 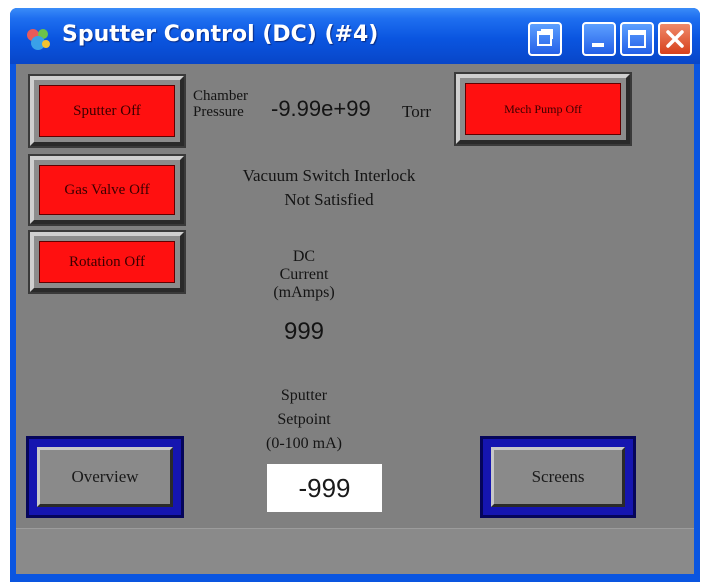 I want to click on chamber-pressure-label: Chamber Pressure, so click(x=220, y=104).